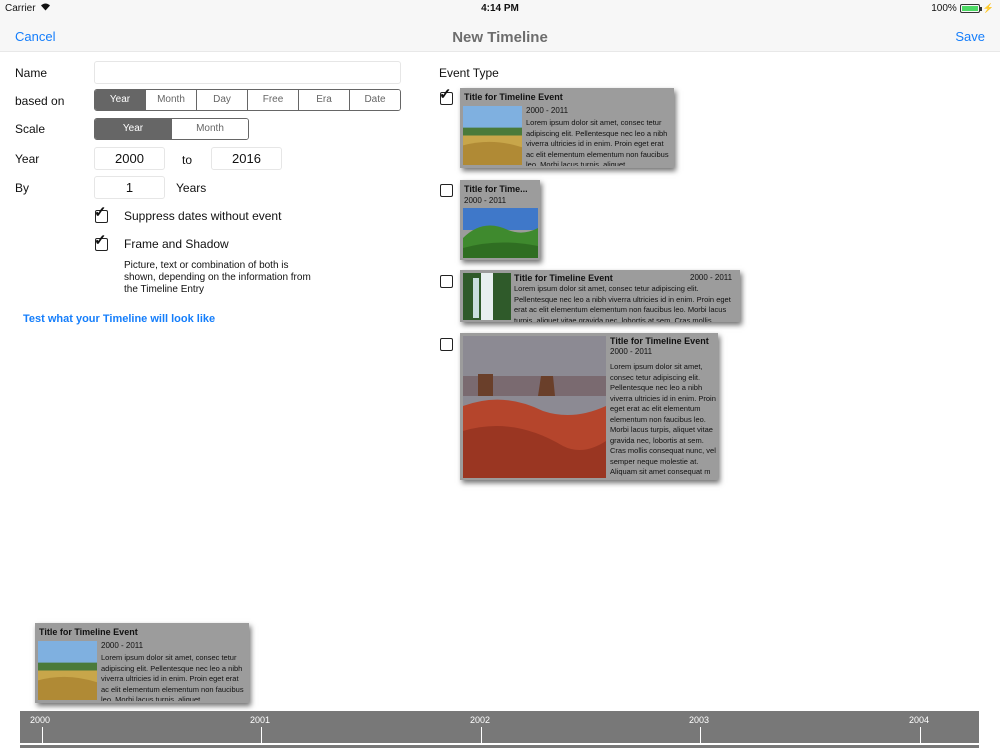 This screenshot has height=750, width=1000. I want to click on tick-label: 2000, so click(40, 720).